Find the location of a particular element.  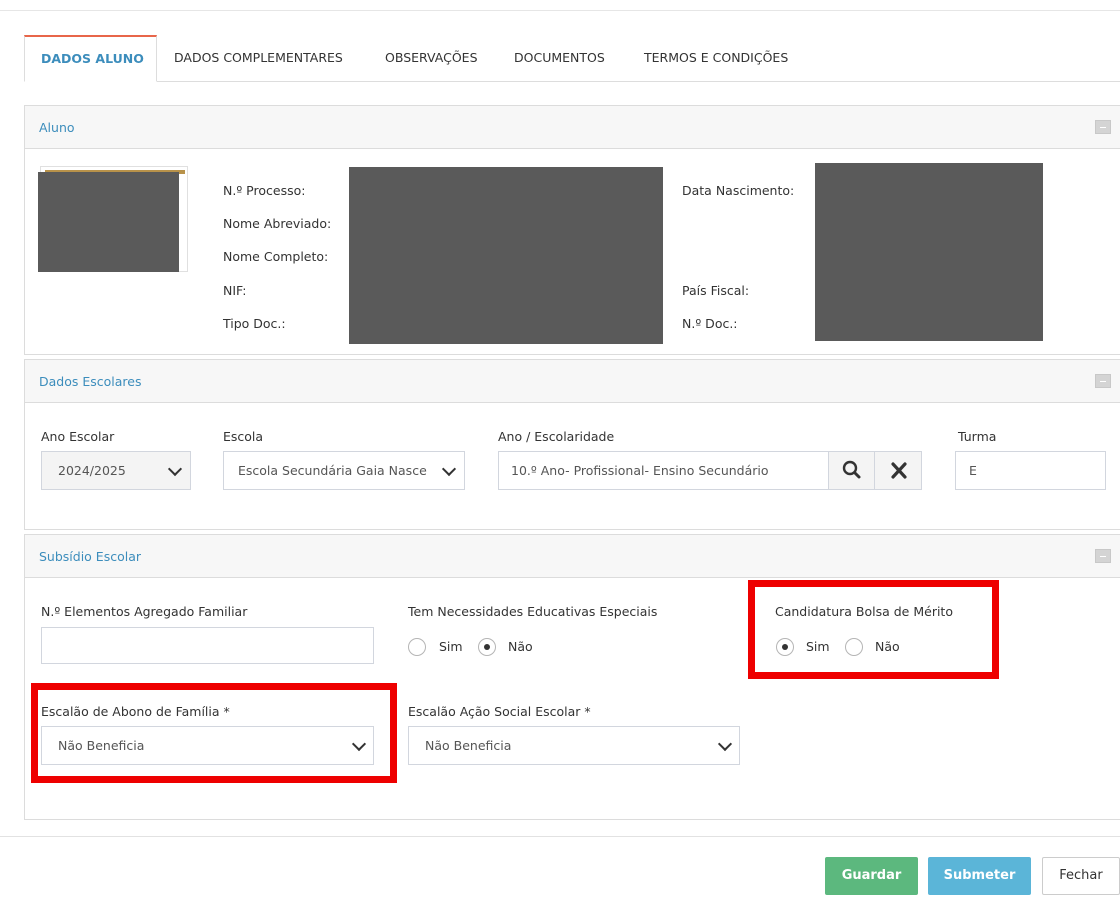

bolsa-highlight-box is located at coordinates (873, 629).